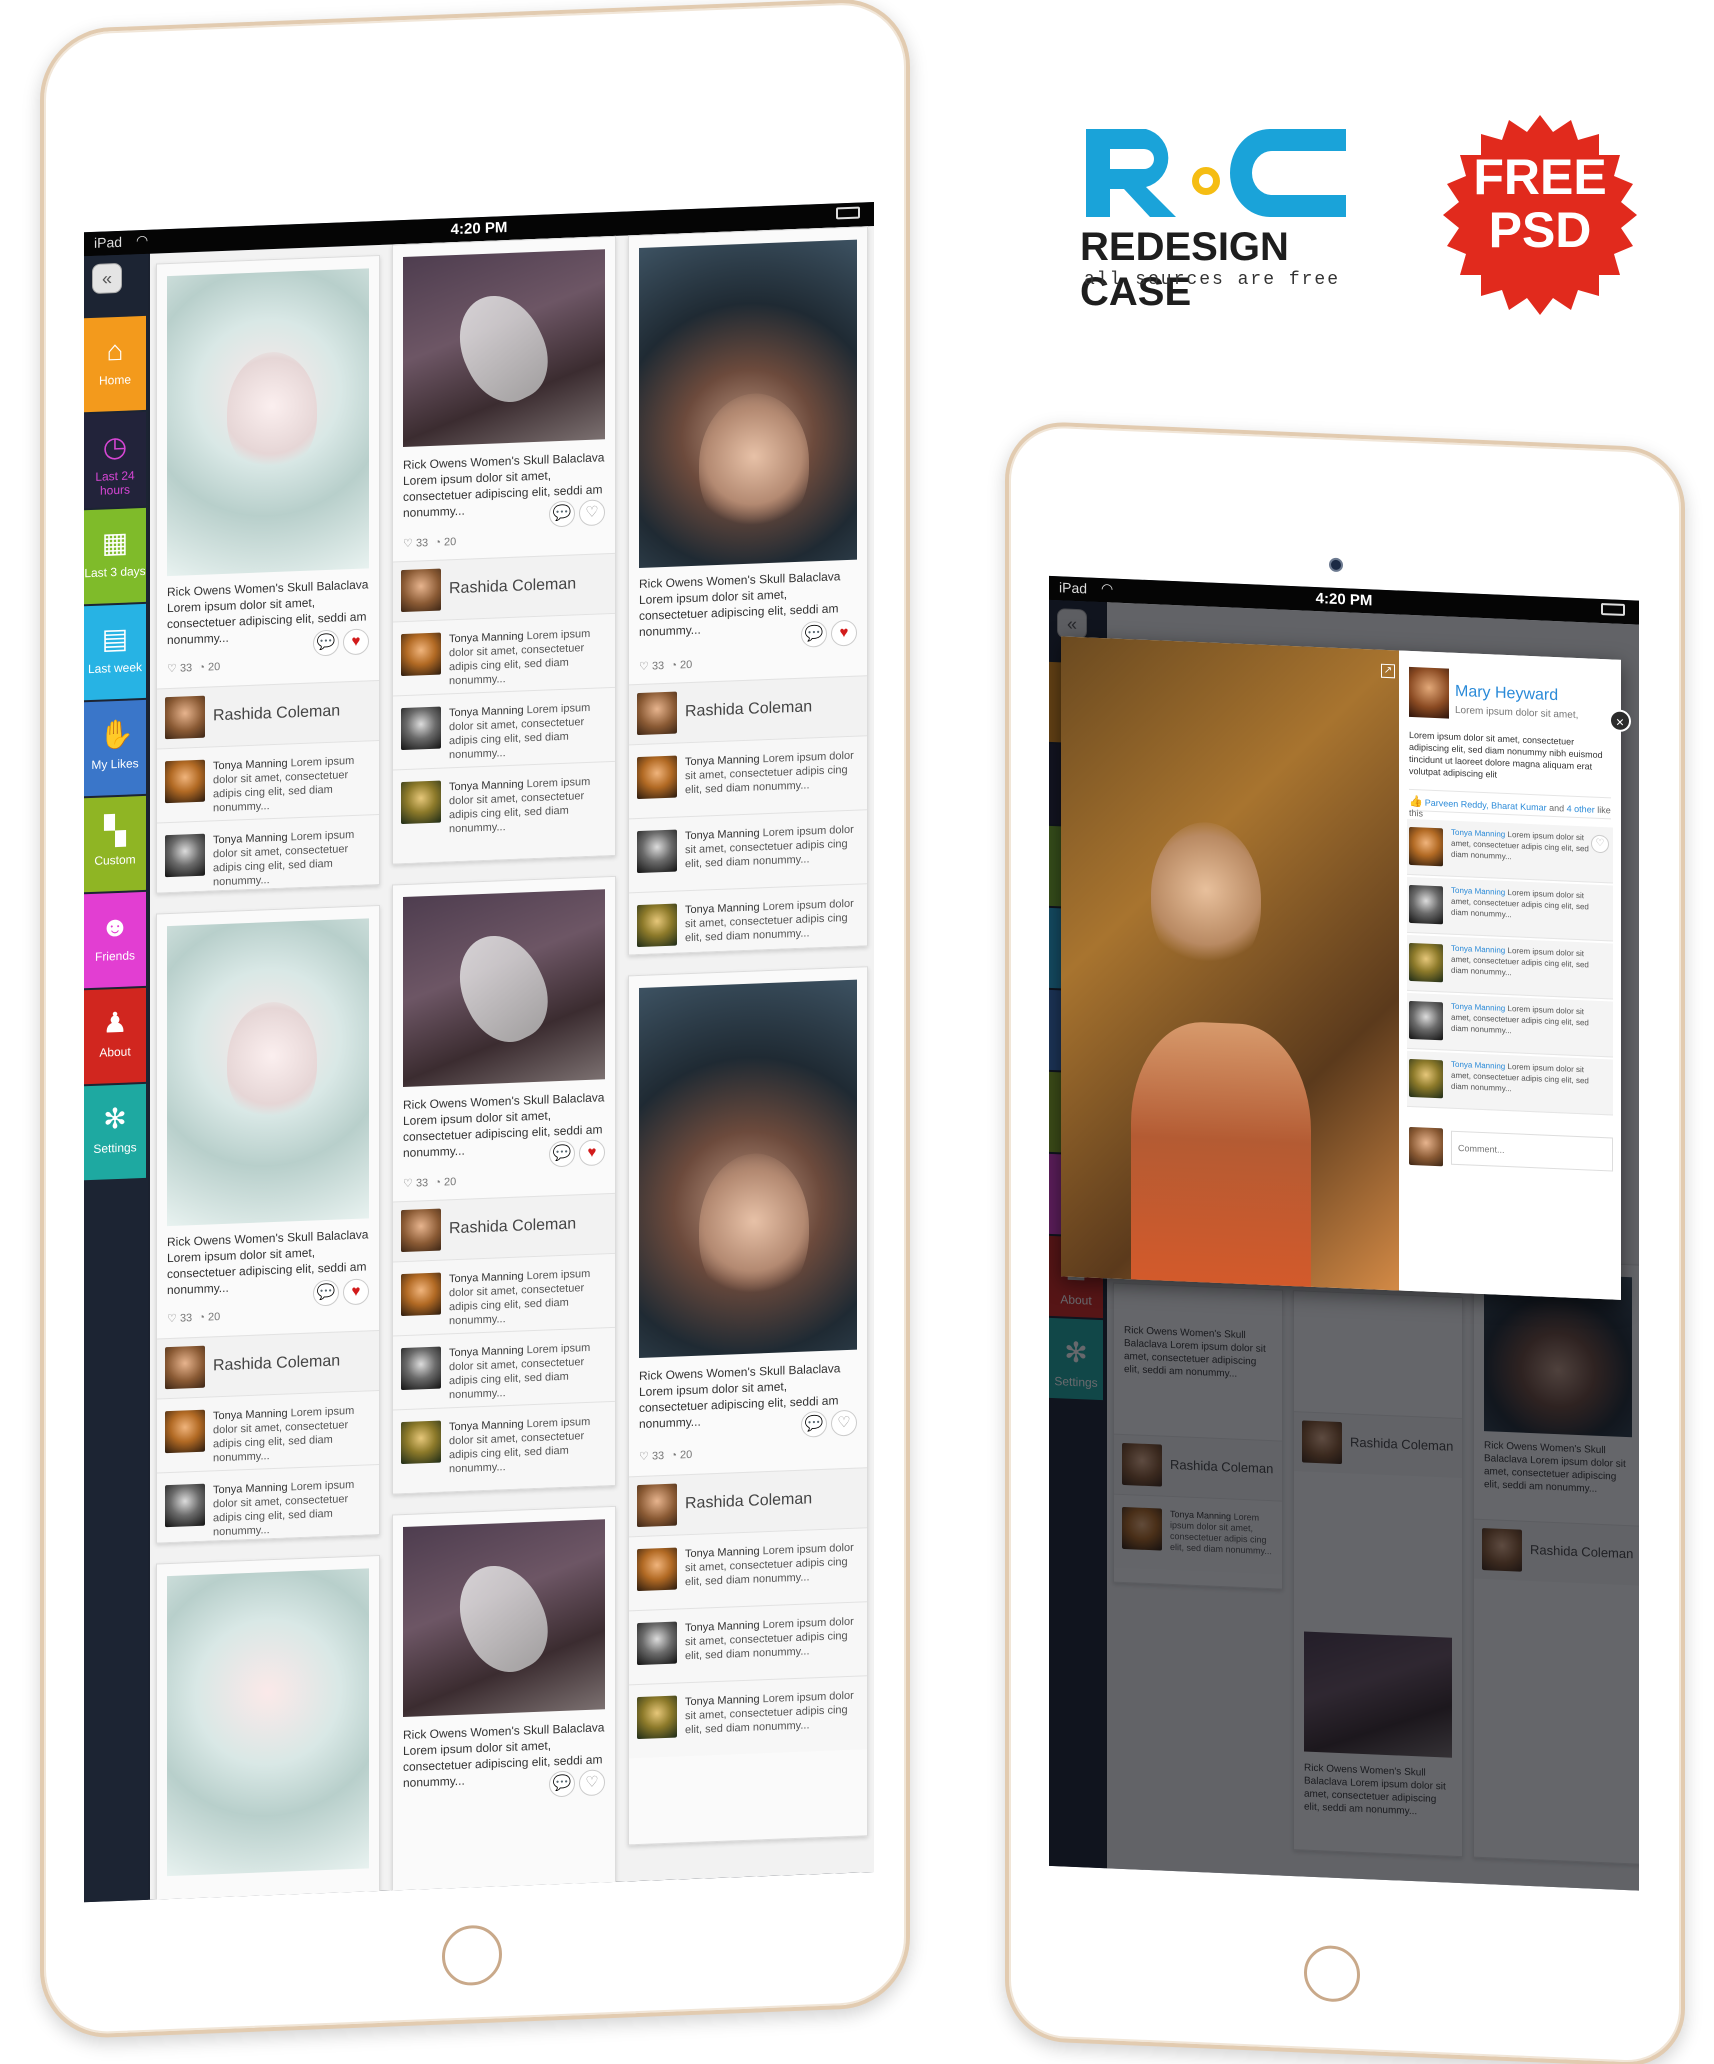 The width and height of the screenshot is (1714, 2064). I want to click on sidebar-item-last-24-hours: ◷ Last 24 hours, so click(115, 460).